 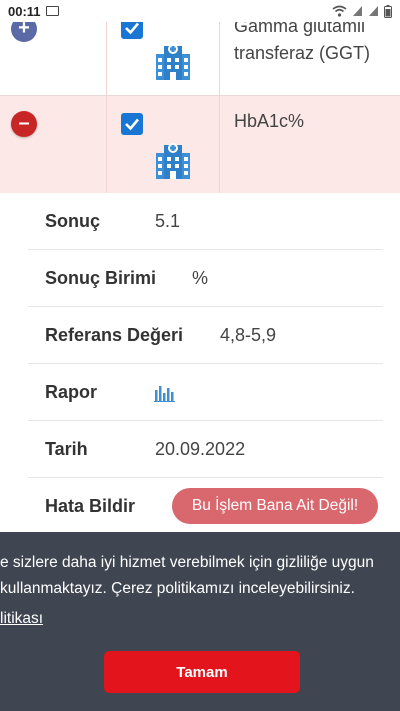 What do you see at coordinates (275, 506) in the screenshot?
I see `report-error-button: Bu İşlem Bana Ait Değil!` at bounding box center [275, 506].